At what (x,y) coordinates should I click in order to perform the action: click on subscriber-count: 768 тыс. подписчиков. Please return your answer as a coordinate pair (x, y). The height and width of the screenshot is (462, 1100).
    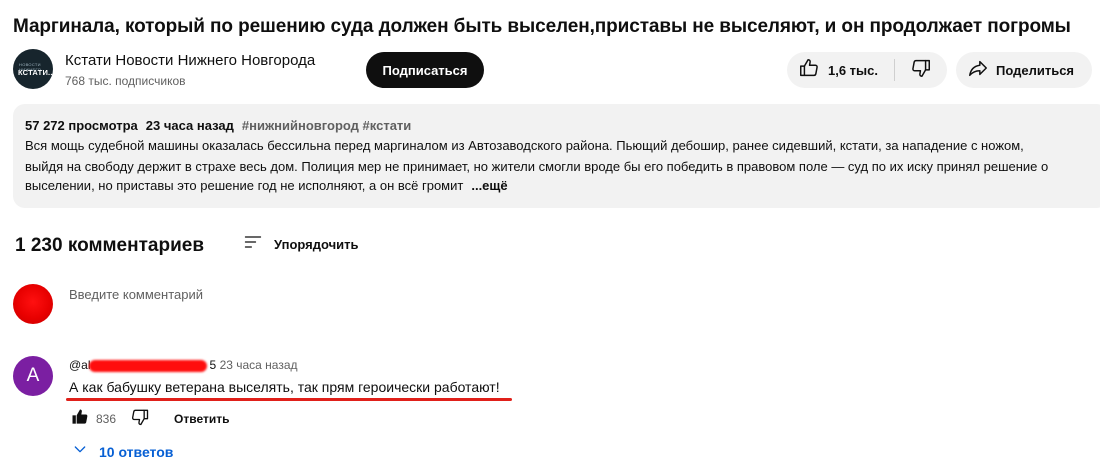
    Looking at the image, I should click on (125, 81).